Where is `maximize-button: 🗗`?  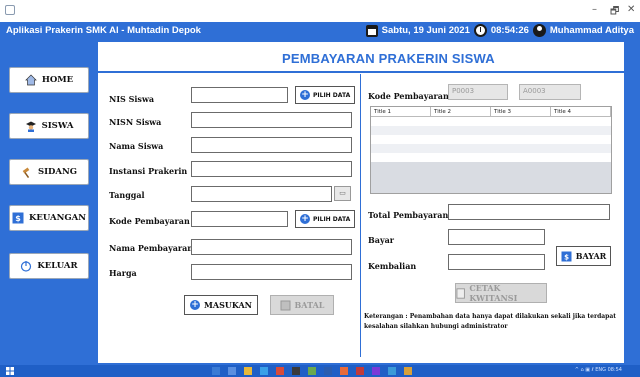
maximize-button: 🗗 is located at coordinates (614, 12).